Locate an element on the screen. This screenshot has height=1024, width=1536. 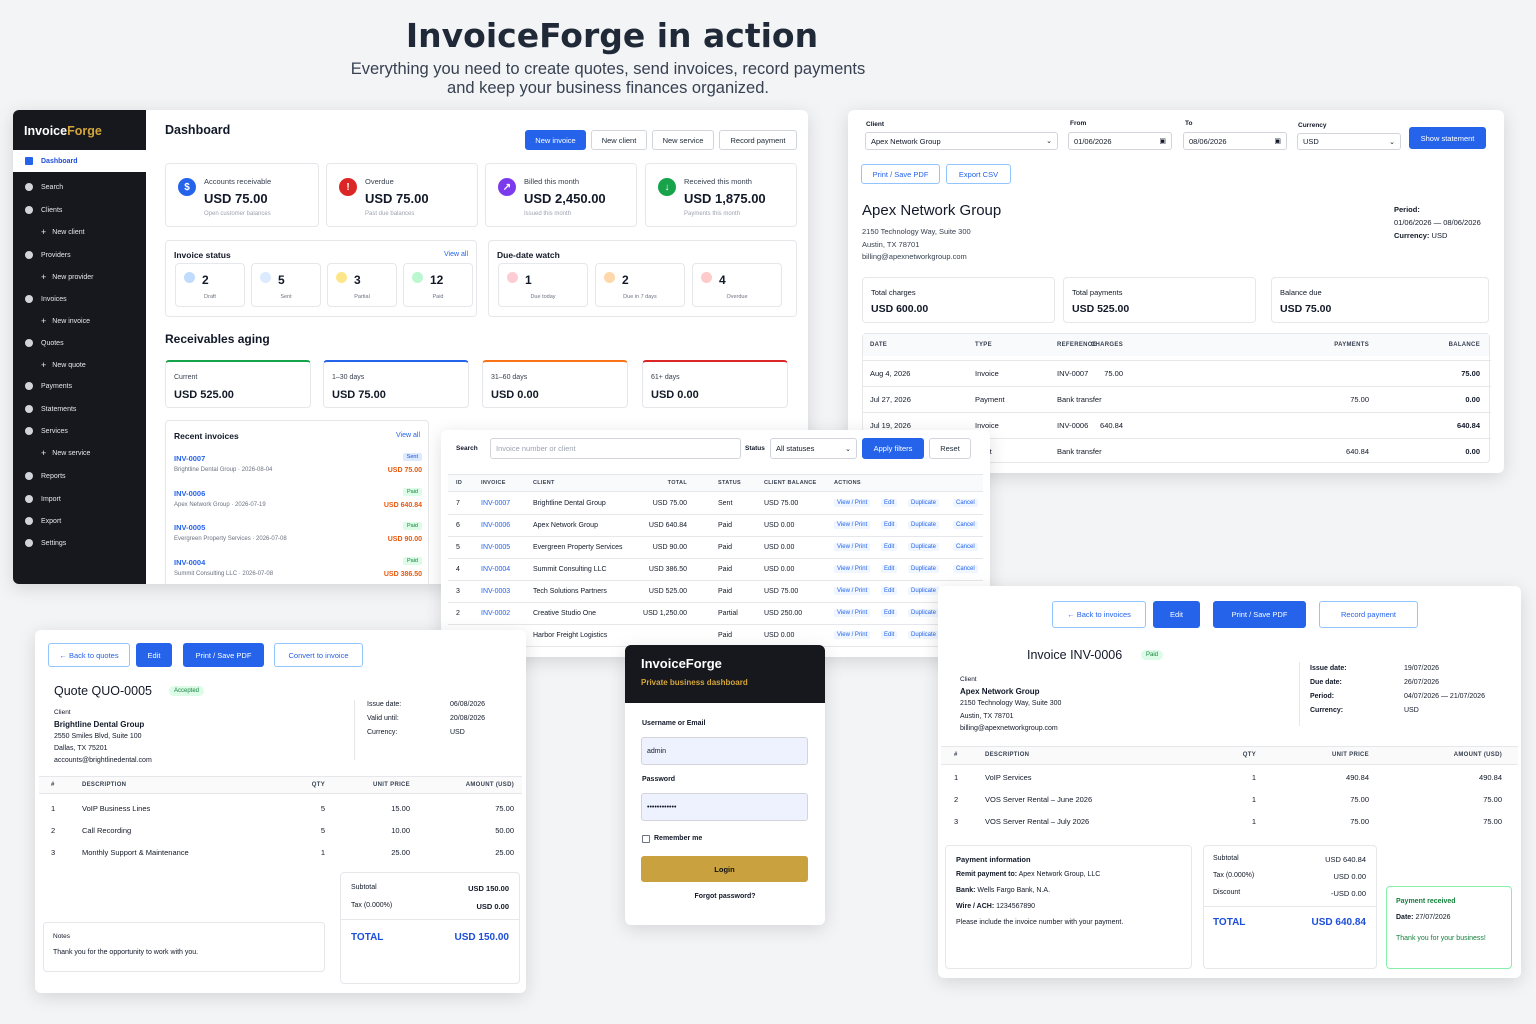
login-button: Login is located at coordinates (724, 869).